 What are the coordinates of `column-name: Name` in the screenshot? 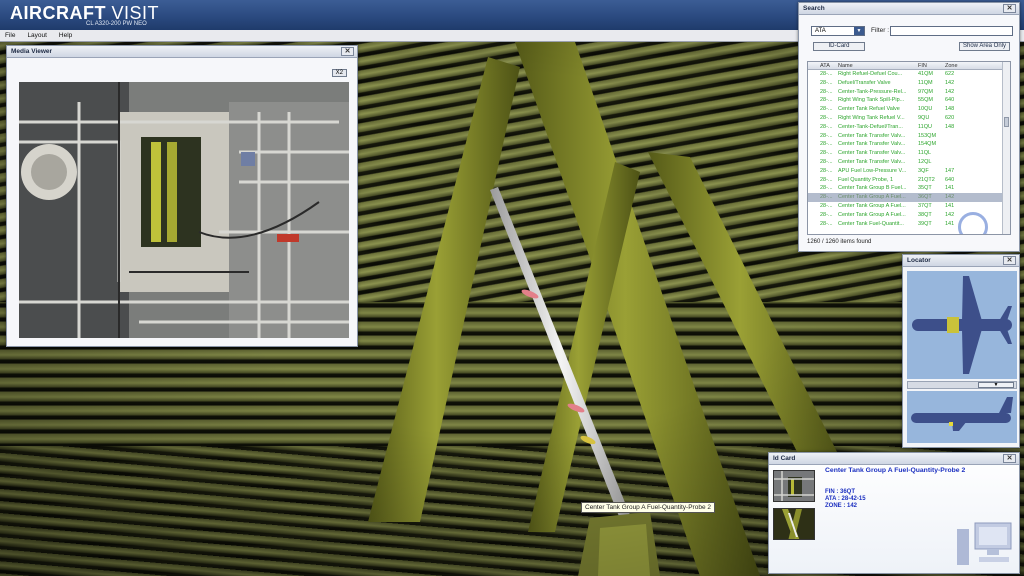 It's located at (876, 66).